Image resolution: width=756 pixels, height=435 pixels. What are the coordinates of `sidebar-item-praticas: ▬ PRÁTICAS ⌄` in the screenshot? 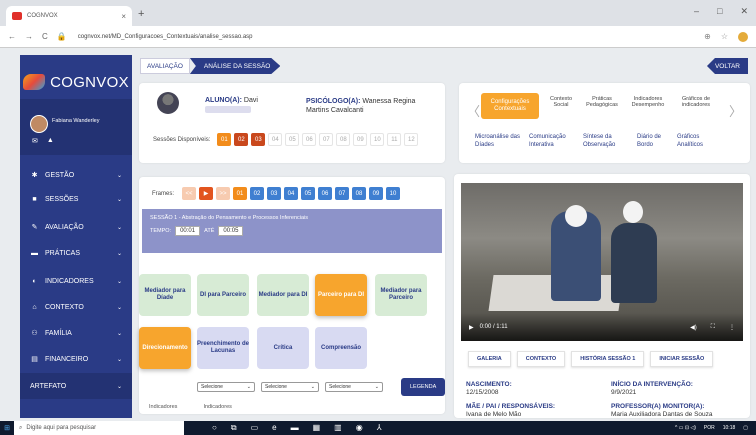 It's located at (76, 253).